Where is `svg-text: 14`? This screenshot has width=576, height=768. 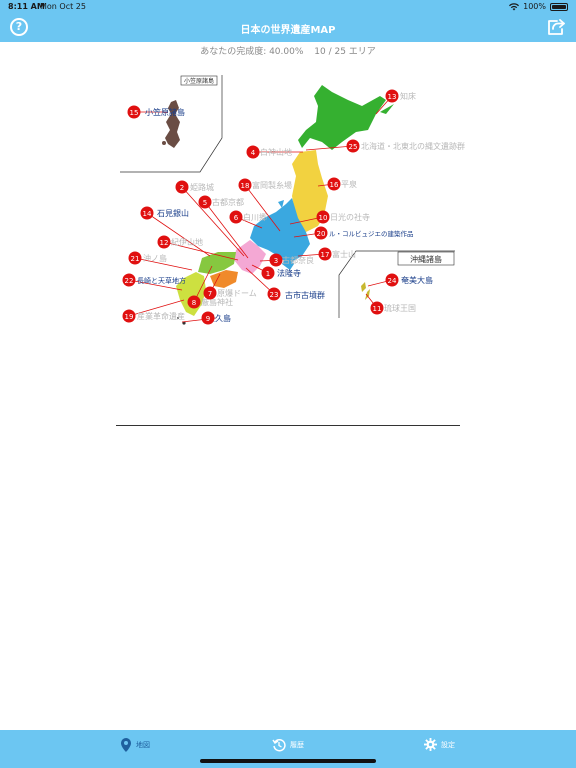
svg-text: 14 is located at coordinates (147, 214).